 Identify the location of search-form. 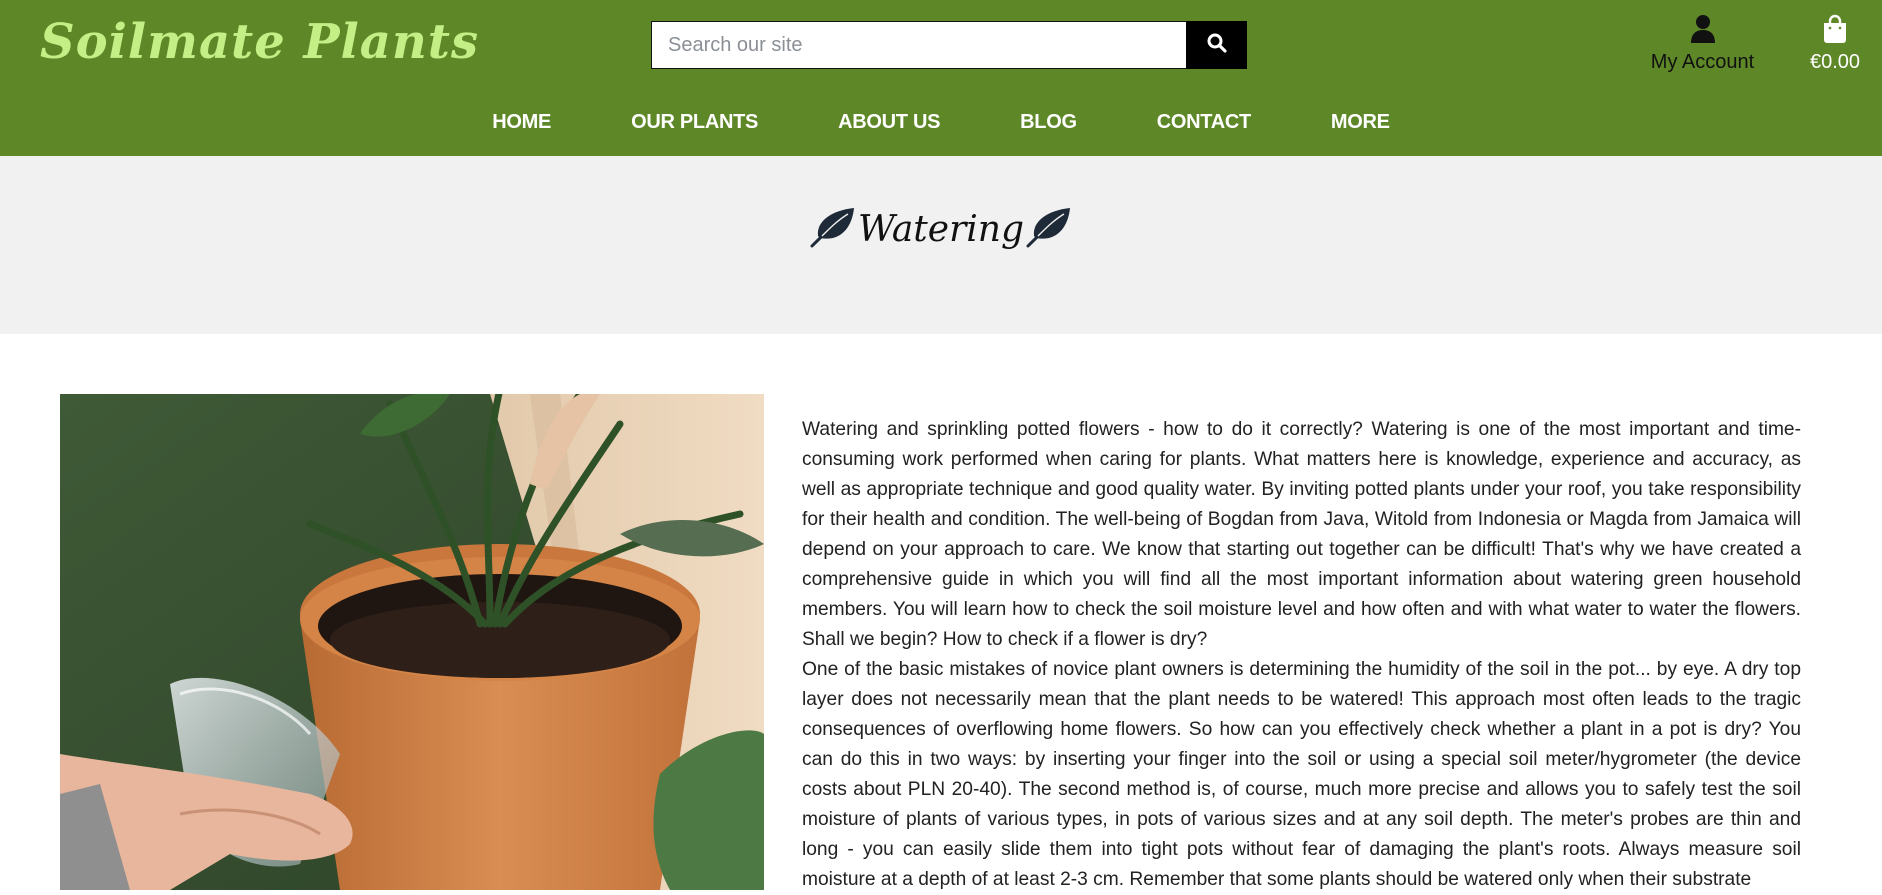
(949, 45).